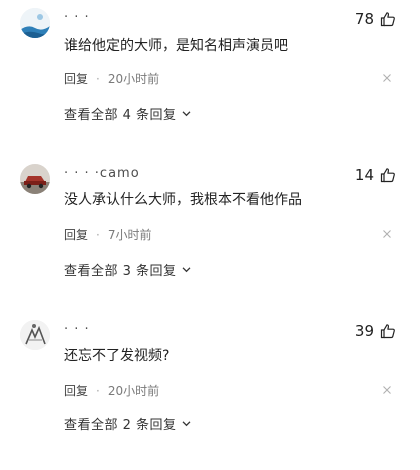  What do you see at coordinates (375, 175) in the screenshot?
I see `like-button: 14` at bounding box center [375, 175].